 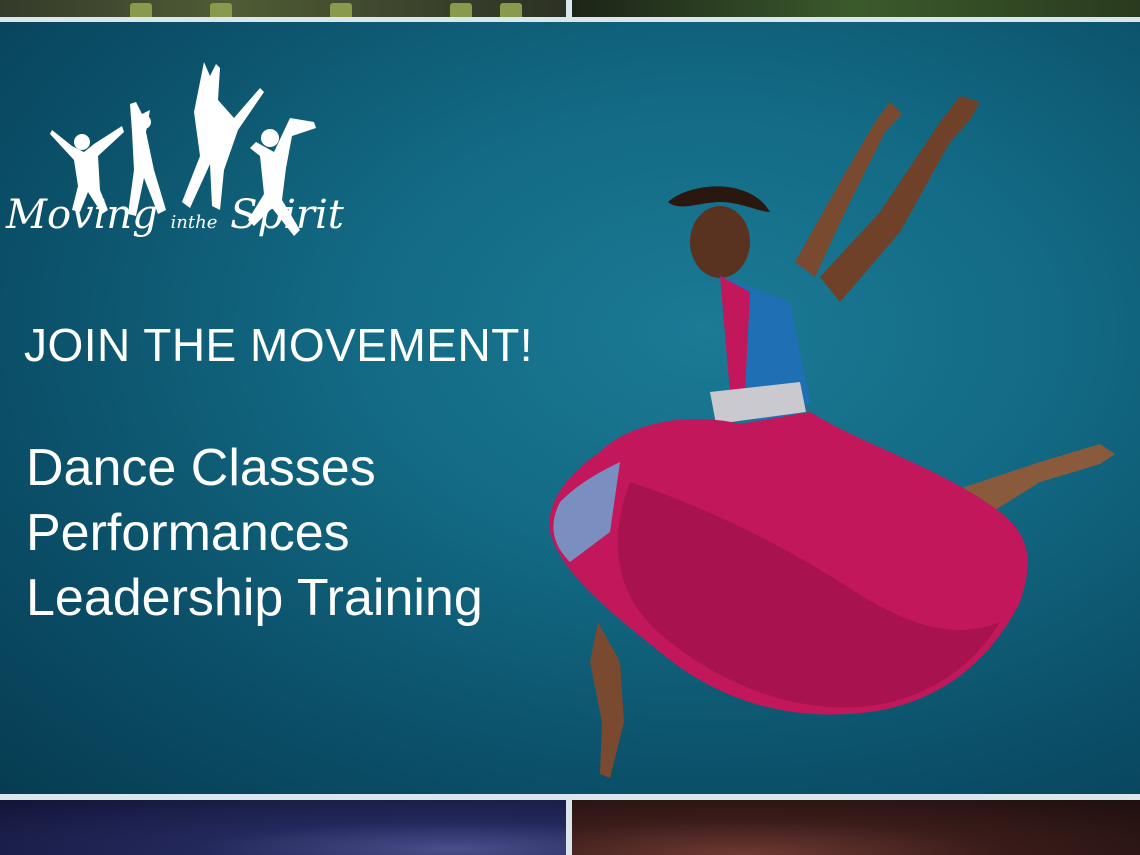 I want to click on logo-in: in, so click(x=179, y=222).